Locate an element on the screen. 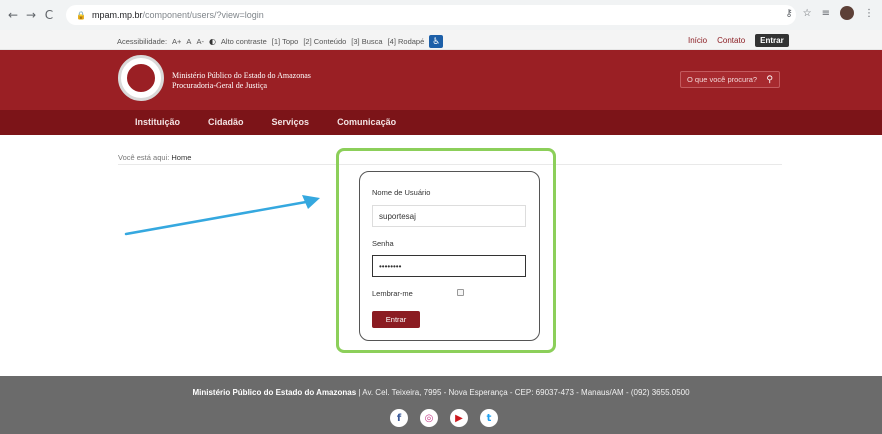 The width and height of the screenshot is (882, 434). org-subtitle-line: Procuradoria-Geral de Justiça is located at coordinates (220, 85).